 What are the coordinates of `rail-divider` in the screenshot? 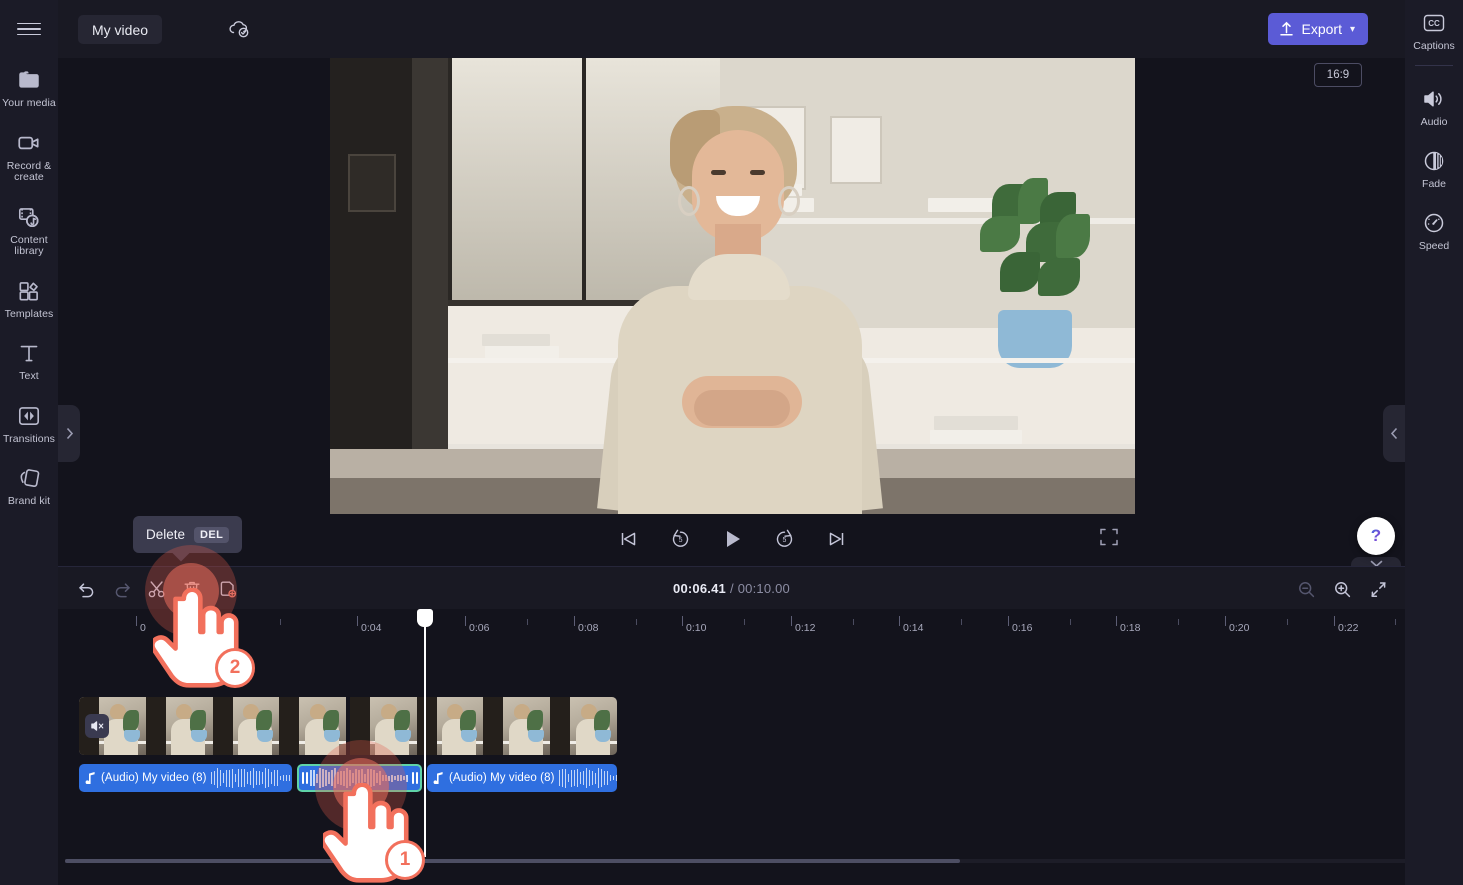 It's located at (1434, 65).